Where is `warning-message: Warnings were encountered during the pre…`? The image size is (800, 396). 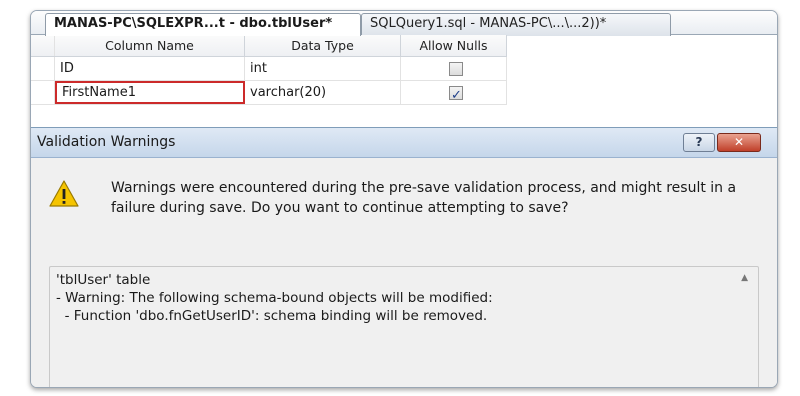
warning-message: Warnings were encountered during the pre… is located at coordinates (424, 198).